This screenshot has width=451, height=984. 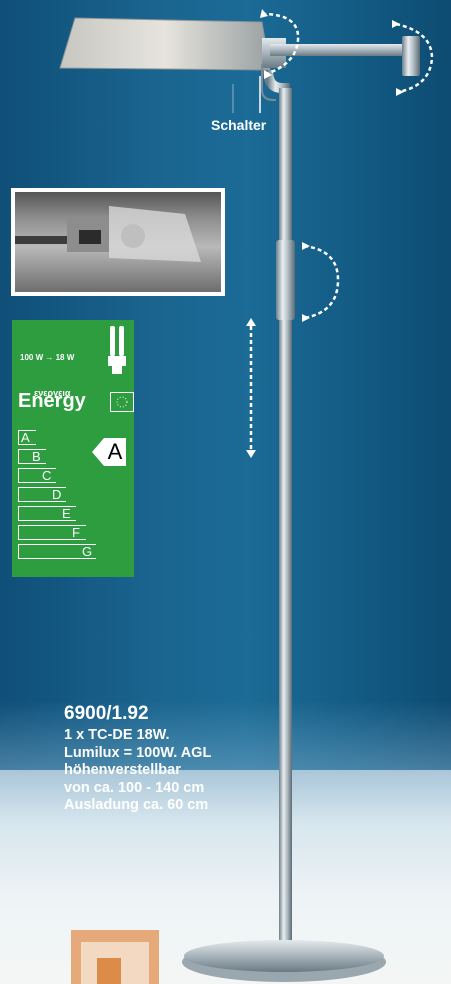 I want to click on energy-class-label: D, so click(x=57, y=494).